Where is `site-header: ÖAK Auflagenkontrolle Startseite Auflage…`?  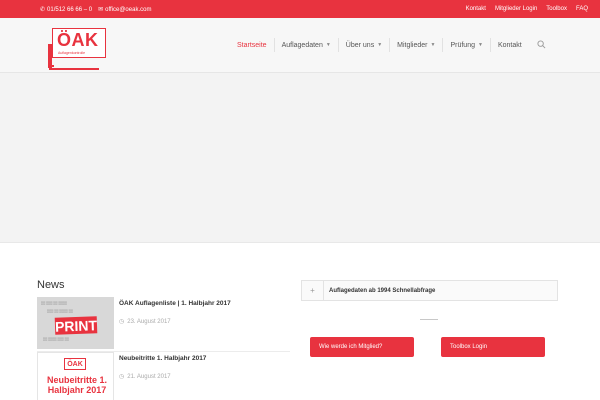 site-header: ÖAK Auflagenkontrolle Startseite Auflage… is located at coordinates (300, 45).